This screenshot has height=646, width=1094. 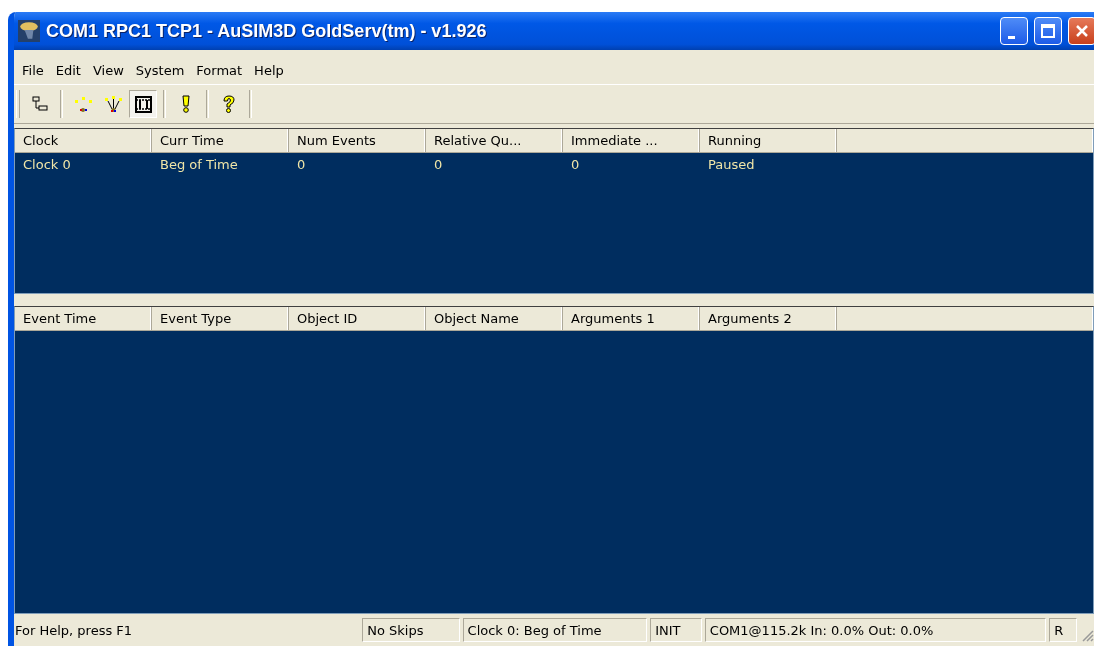 What do you see at coordinates (1081, 31) in the screenshot?
I see `close-button` at bounding box center [1081, 31].